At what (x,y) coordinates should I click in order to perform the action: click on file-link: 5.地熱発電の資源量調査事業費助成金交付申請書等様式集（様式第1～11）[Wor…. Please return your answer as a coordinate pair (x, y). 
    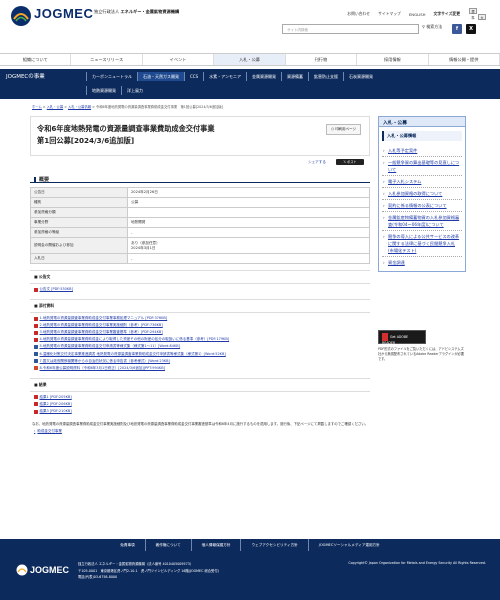
    Looking at the image, I should click on (200, 346).